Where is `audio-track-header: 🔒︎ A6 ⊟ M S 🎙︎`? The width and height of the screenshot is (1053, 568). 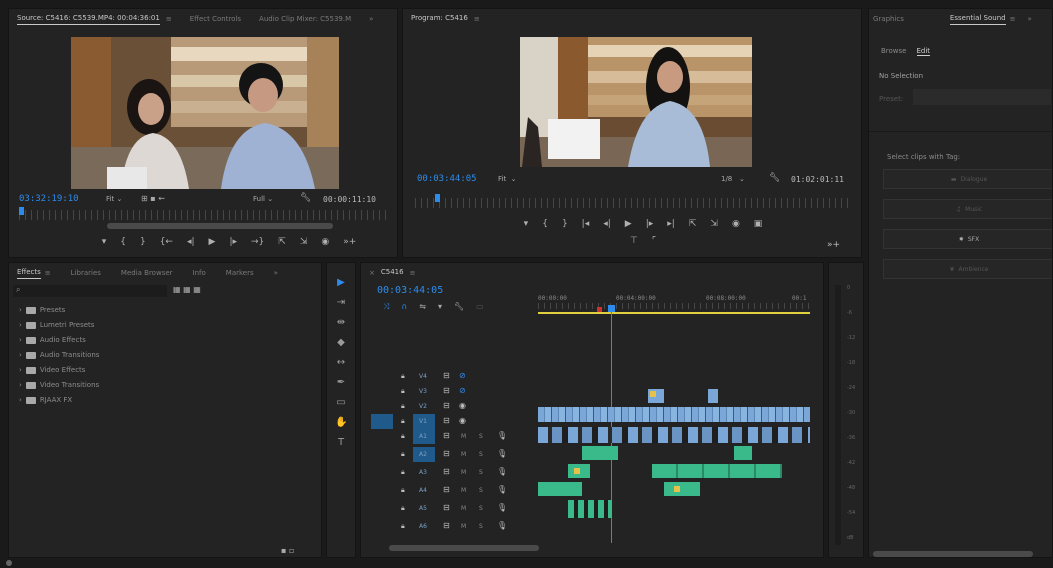
audio-track-header: 🔒︎ A6 ⊟ M S 🎙︎ is located at coordinates (444, 526).